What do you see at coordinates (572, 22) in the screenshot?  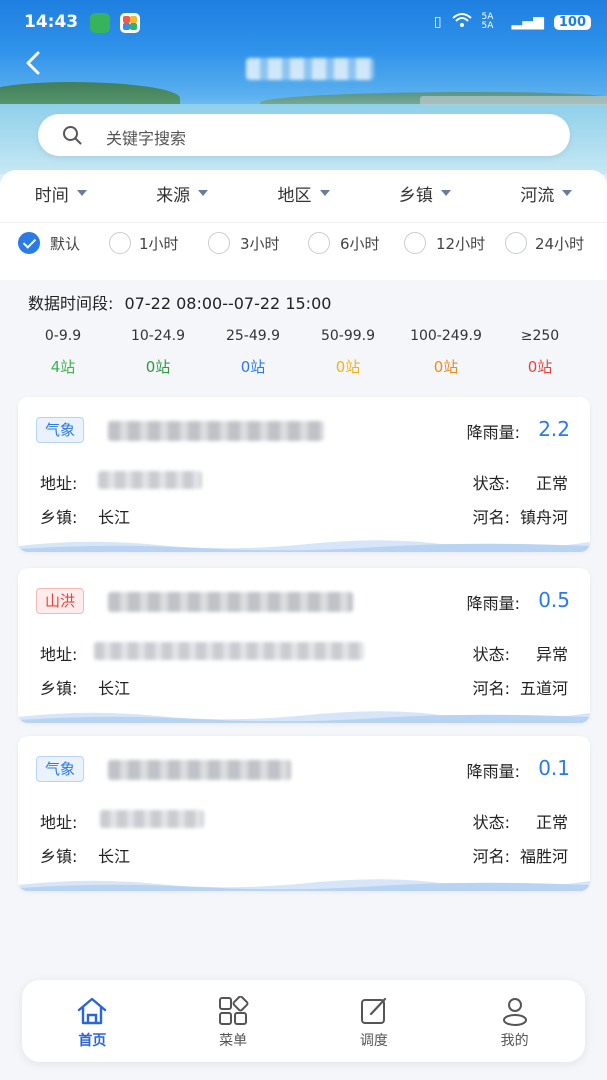 I see `battery-indicator: 100` at bounding box center [572, 22].